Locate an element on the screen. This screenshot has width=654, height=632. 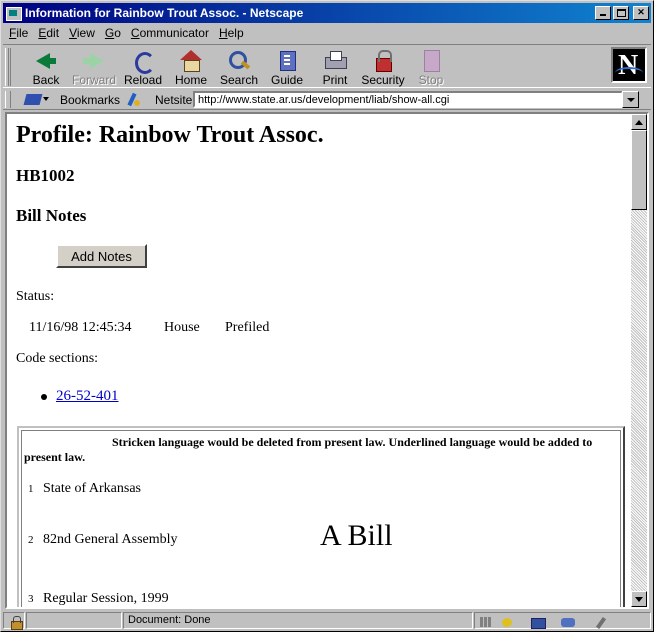
security-status is located at coordinates (14, 621).